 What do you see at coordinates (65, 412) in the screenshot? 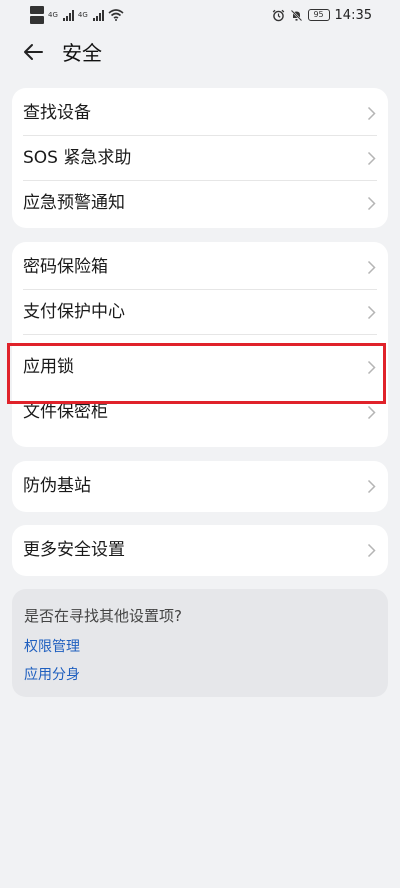
I see `list-item-label: 文件保密柜` at bounding box center [65, 412].